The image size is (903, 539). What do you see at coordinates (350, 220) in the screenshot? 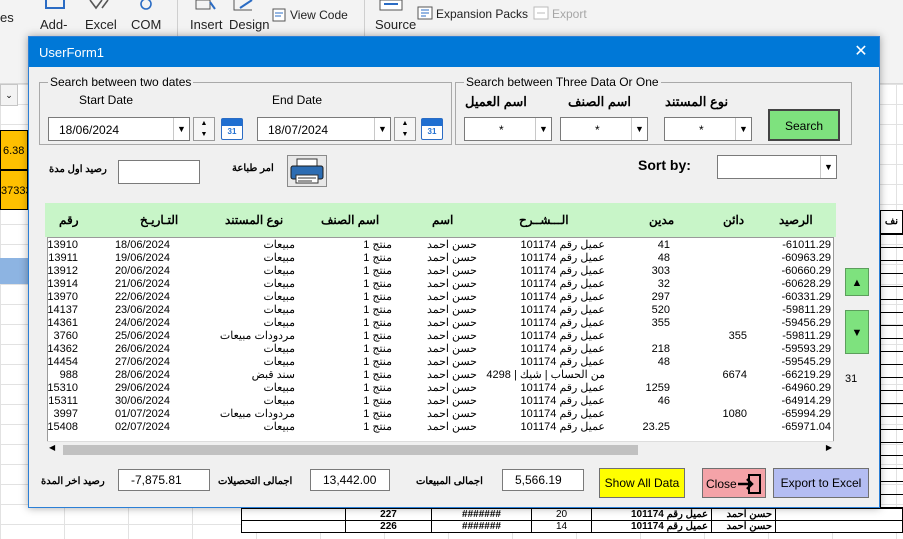
I see `col-item: اسم الصنف` at bounding box center [350, 220].